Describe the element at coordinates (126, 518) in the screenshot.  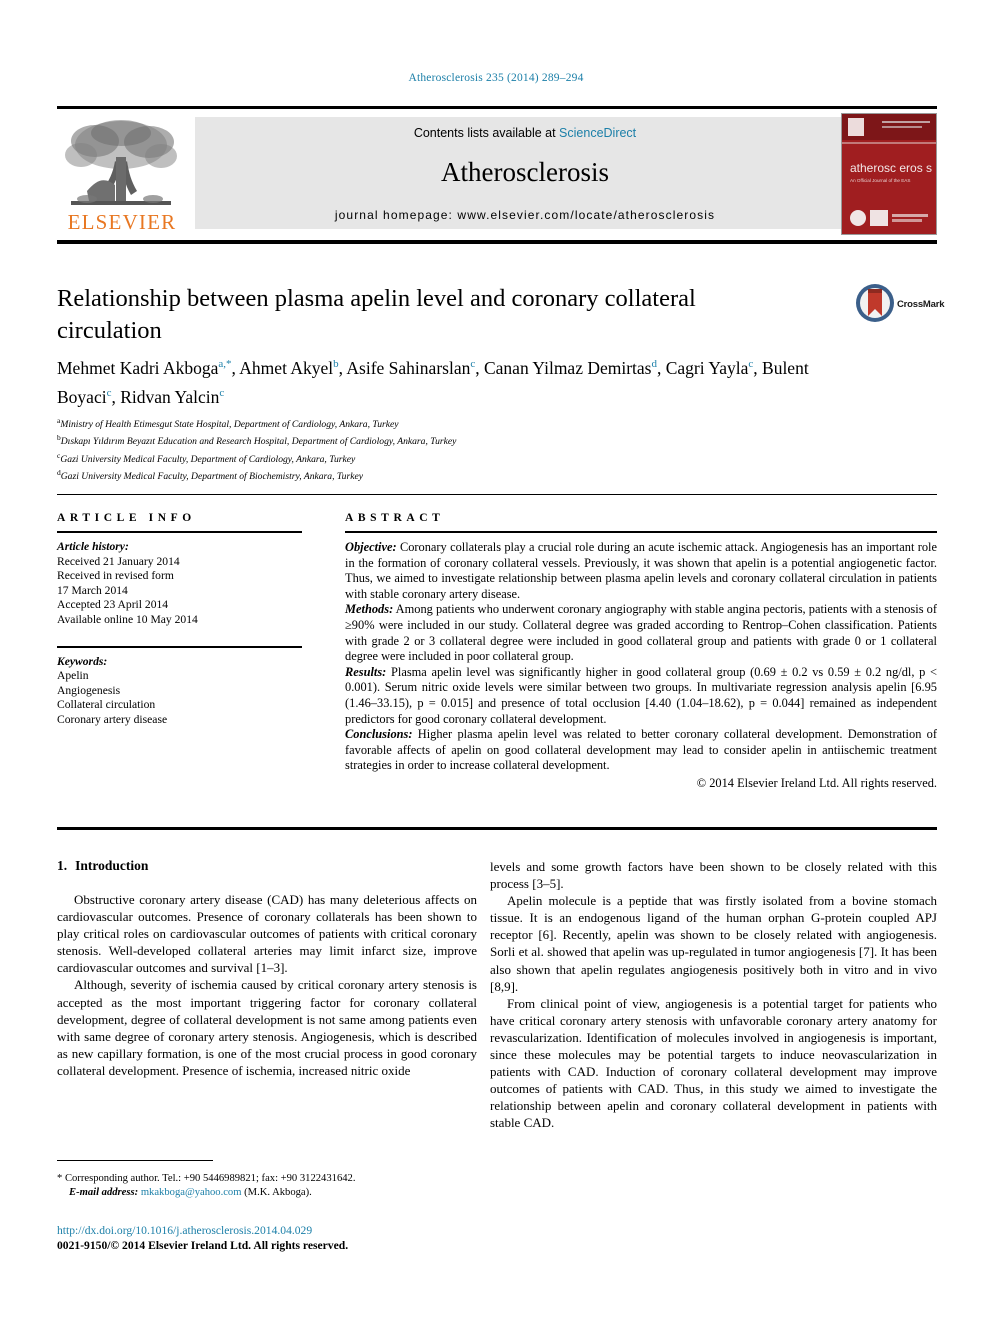
I see `article-info-heading: ARTICLE INFO` at that location.